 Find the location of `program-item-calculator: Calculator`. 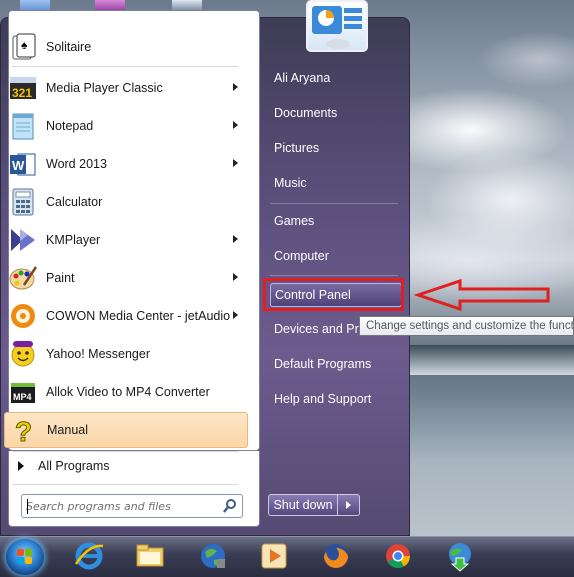

program-item-calculator: Calculator is located at coordinates (126, 202).